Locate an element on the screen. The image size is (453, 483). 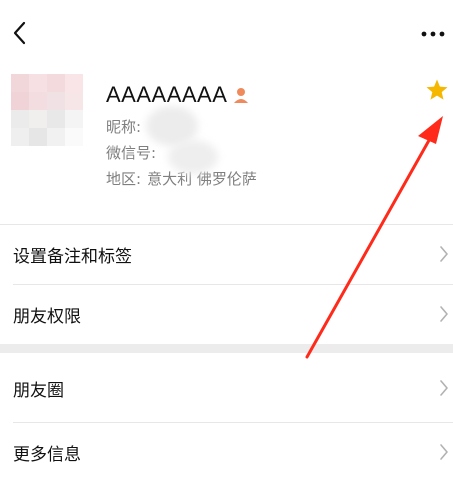
redaction-blur is located at coordinates (193, 157).